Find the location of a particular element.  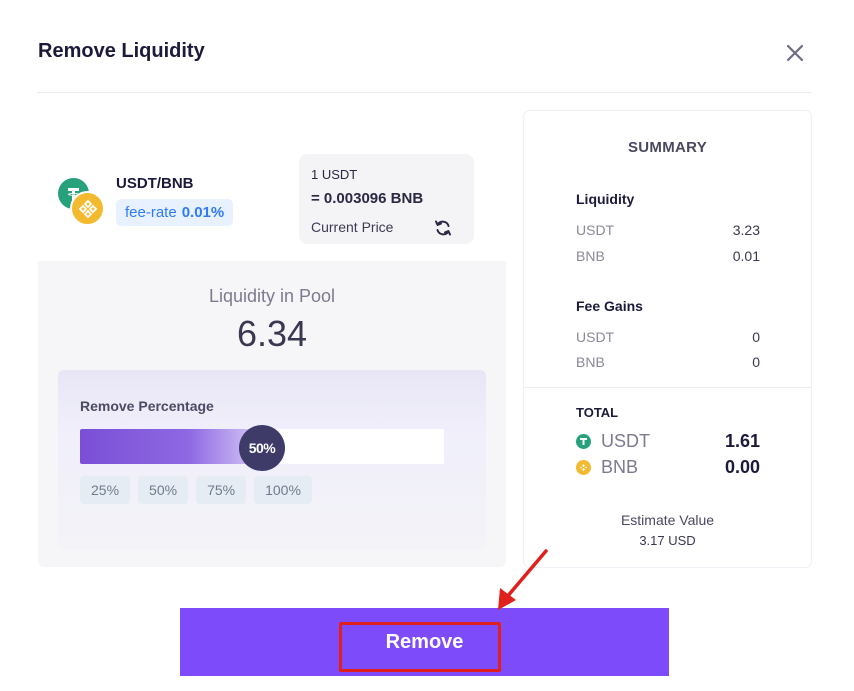

current-price-label: Current Price is located at coordinates (352, 227).